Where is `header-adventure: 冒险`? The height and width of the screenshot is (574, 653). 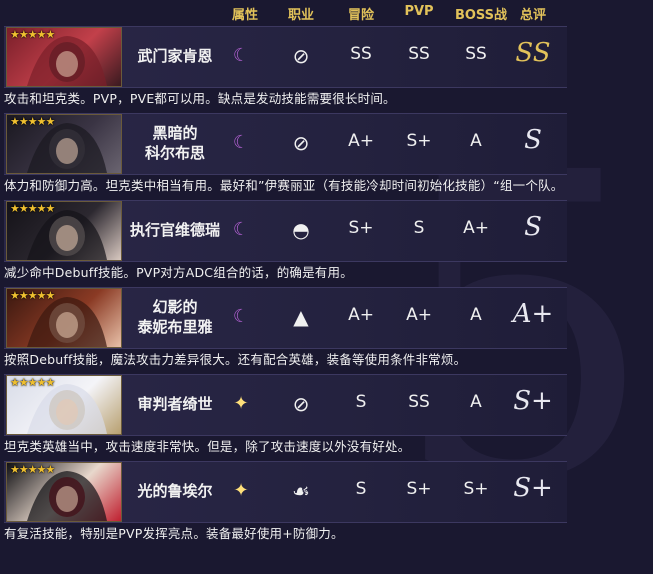 header-adventure: 冒险 is located at coordinates (360, 15).